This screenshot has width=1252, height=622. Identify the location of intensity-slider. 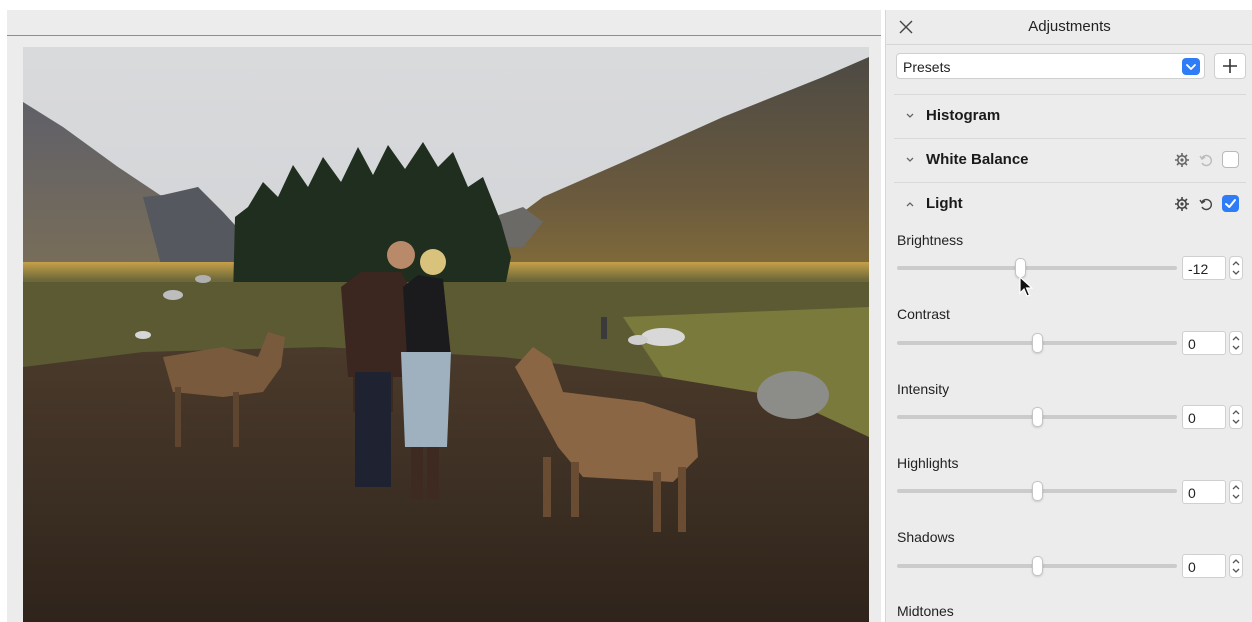
(1037, 417).